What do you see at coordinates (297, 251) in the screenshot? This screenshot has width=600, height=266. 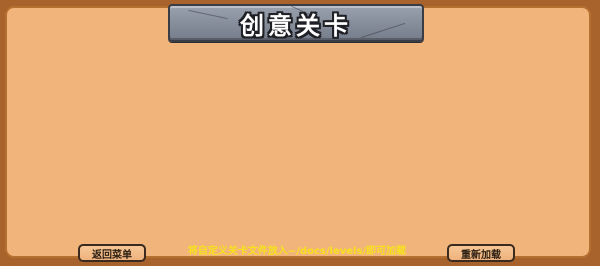 I see `custom-level-hint: 将自定义关卡文件放入~/docs/levels/即可加载` at bounding box center [297, 251].